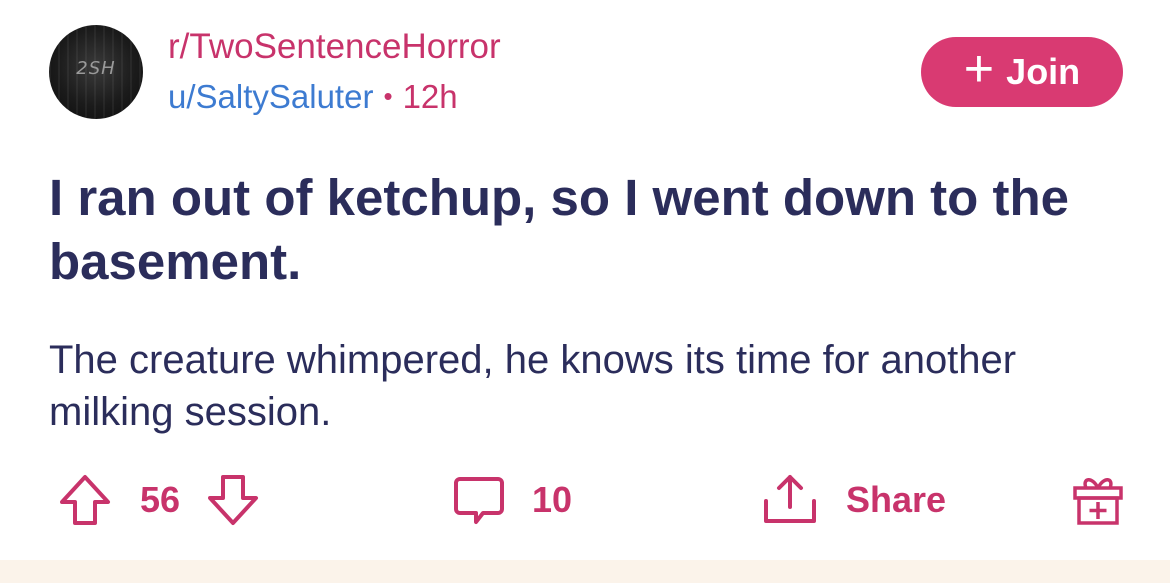  I want to click on vote-group: 56, so click(159, 500).